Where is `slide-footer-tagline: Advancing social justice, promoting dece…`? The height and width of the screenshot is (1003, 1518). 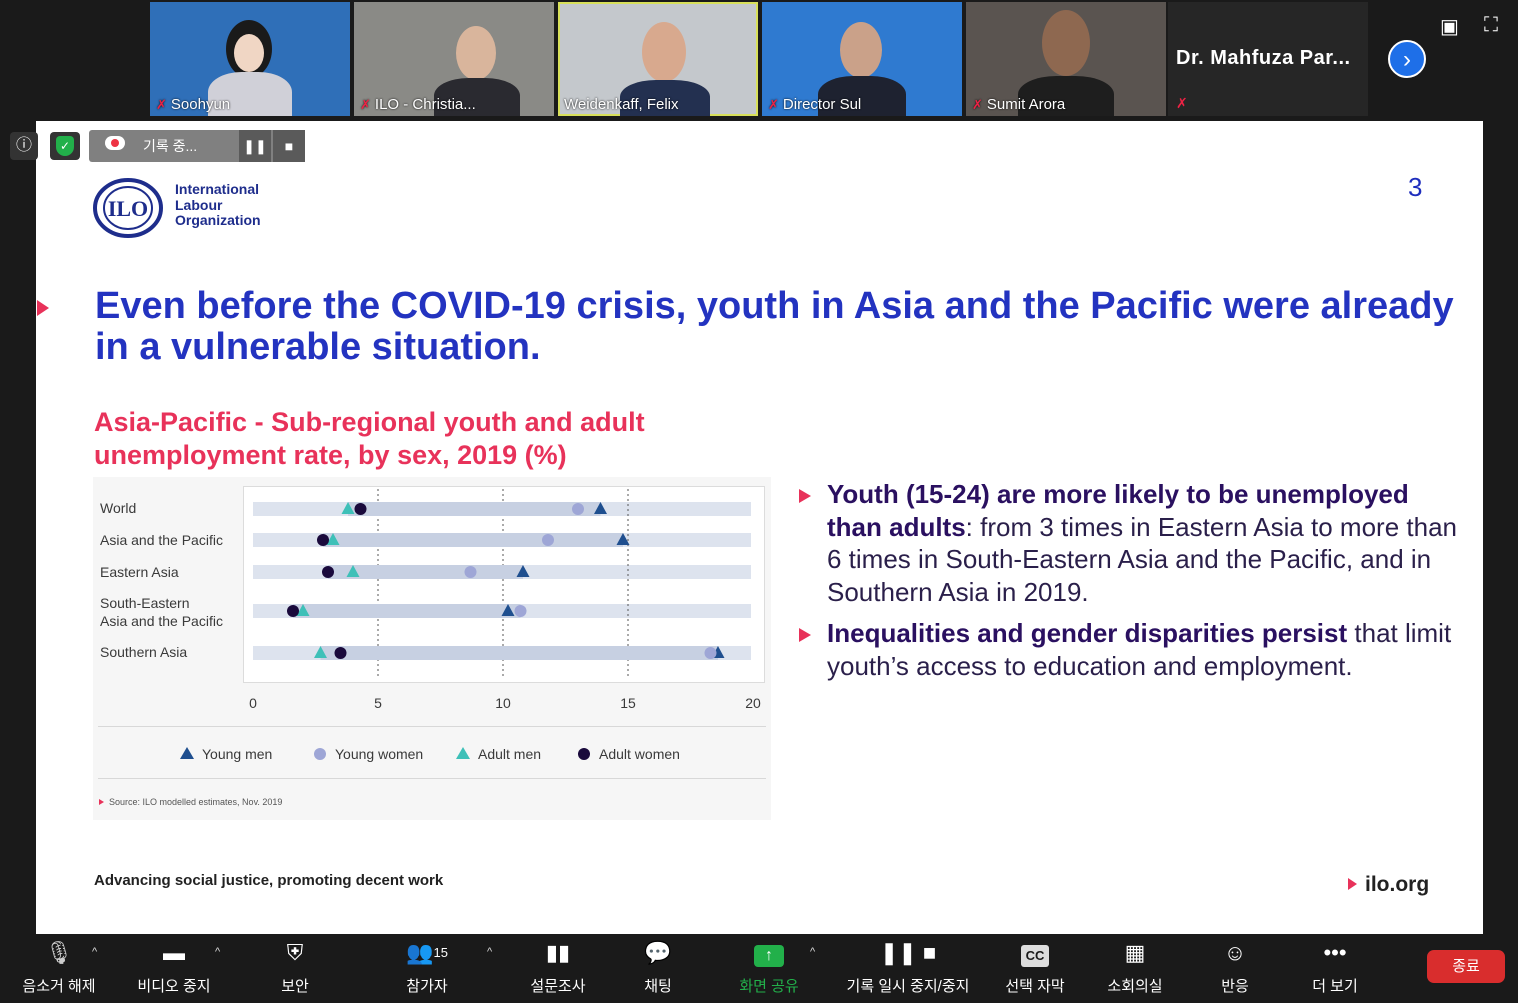 slide-footer-tagline: Advancing social justice, promoting dece… is located at coordinates (269, 880).